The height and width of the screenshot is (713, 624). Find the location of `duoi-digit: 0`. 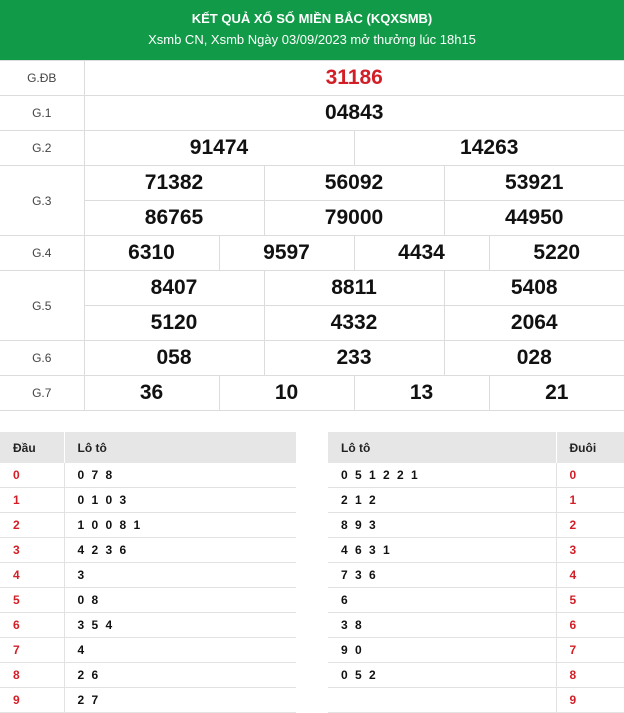

duoi-digit: 0 is located at coordinates (589, 475).